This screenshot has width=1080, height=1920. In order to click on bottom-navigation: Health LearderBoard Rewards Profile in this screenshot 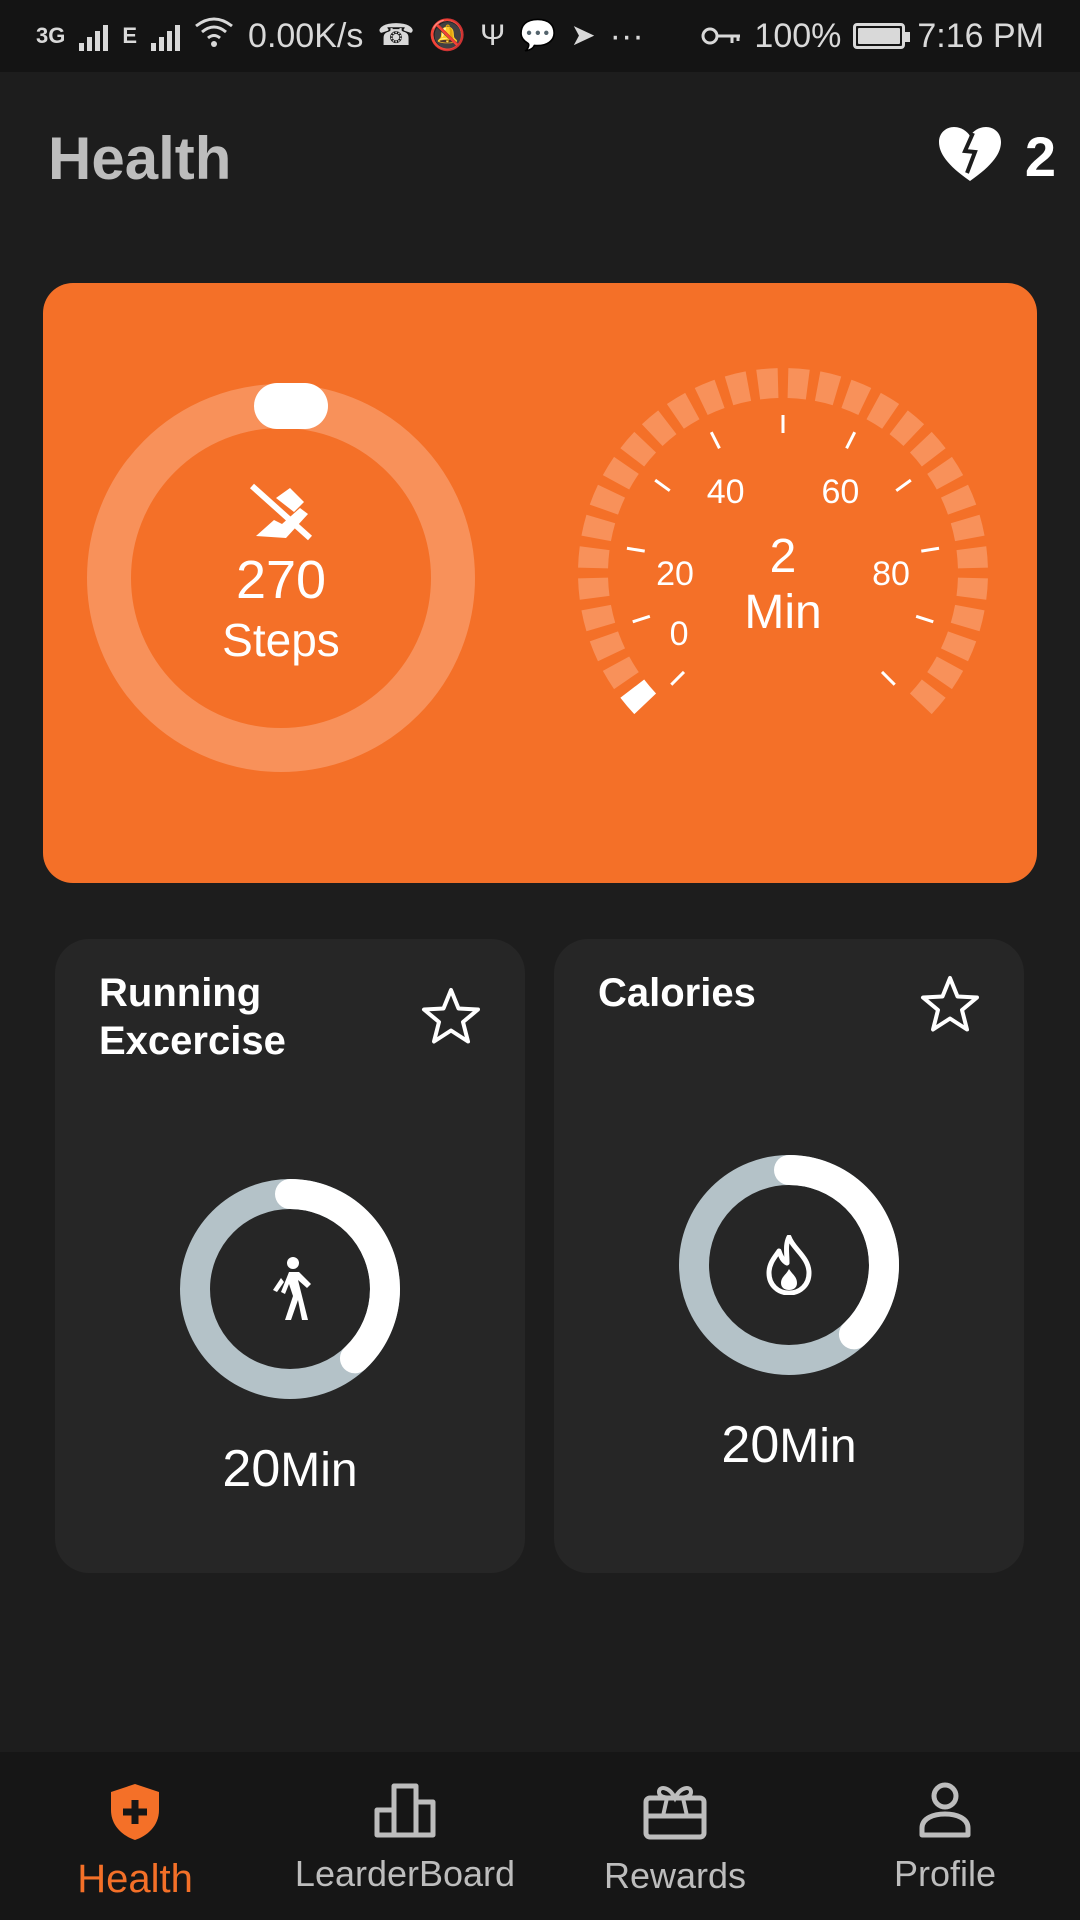, I will do `click(540, 1836)`.